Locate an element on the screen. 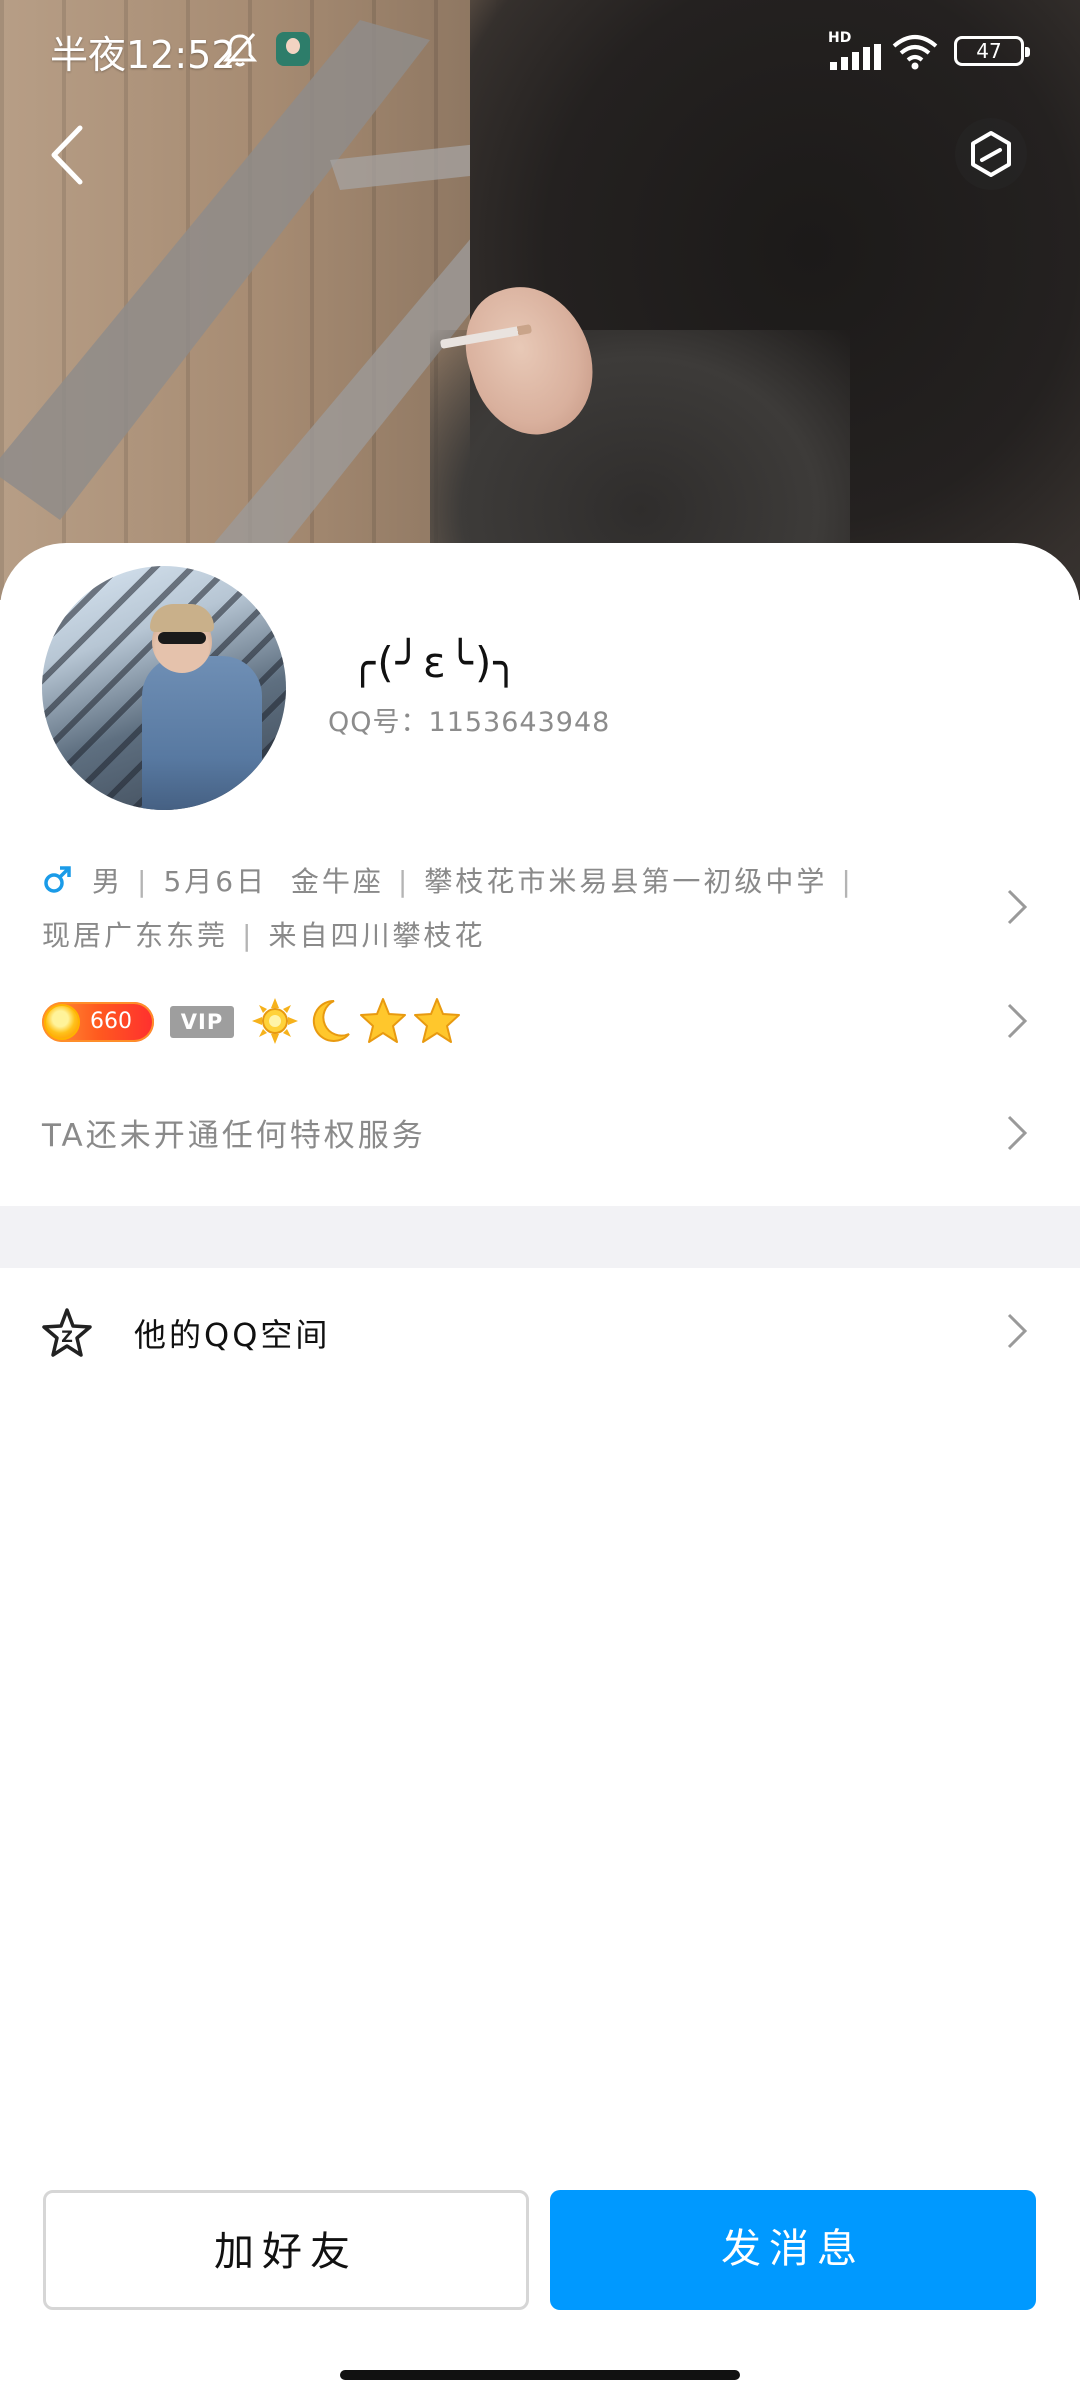 The image size is (1080, 2400). level-badge: 660 is located at coordinates (98, 1022).